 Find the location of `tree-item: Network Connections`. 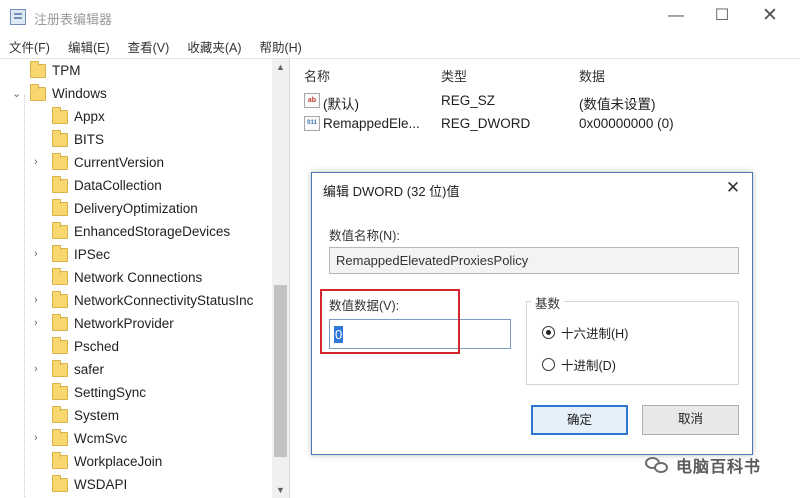

tree-item: Network Connections is located at coordinates (136, 279).